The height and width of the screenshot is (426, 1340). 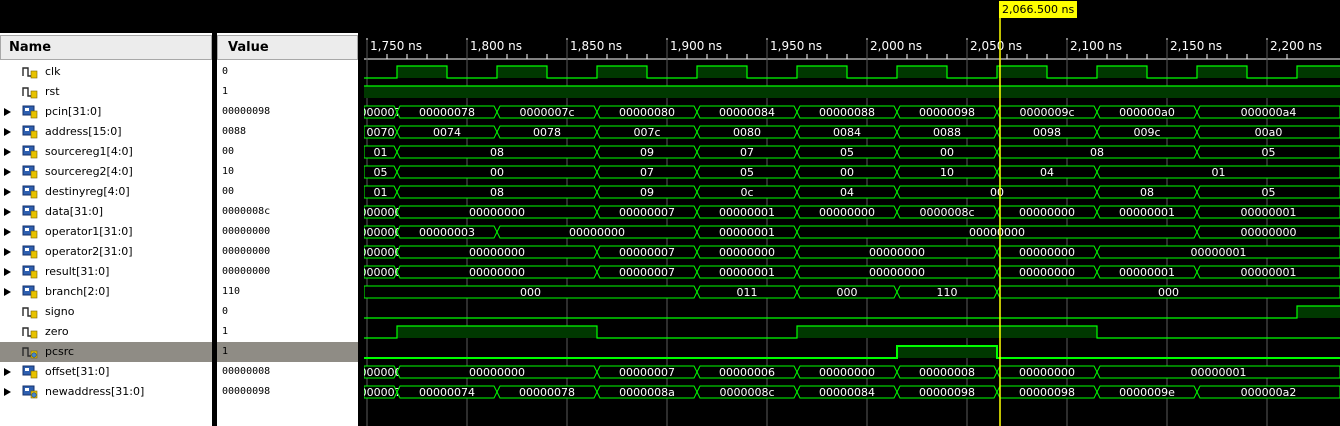 What do you see at coordinates (287, 47) in the screenshot?
I see `value-column-header: Value` at bounding box center [287, 47].